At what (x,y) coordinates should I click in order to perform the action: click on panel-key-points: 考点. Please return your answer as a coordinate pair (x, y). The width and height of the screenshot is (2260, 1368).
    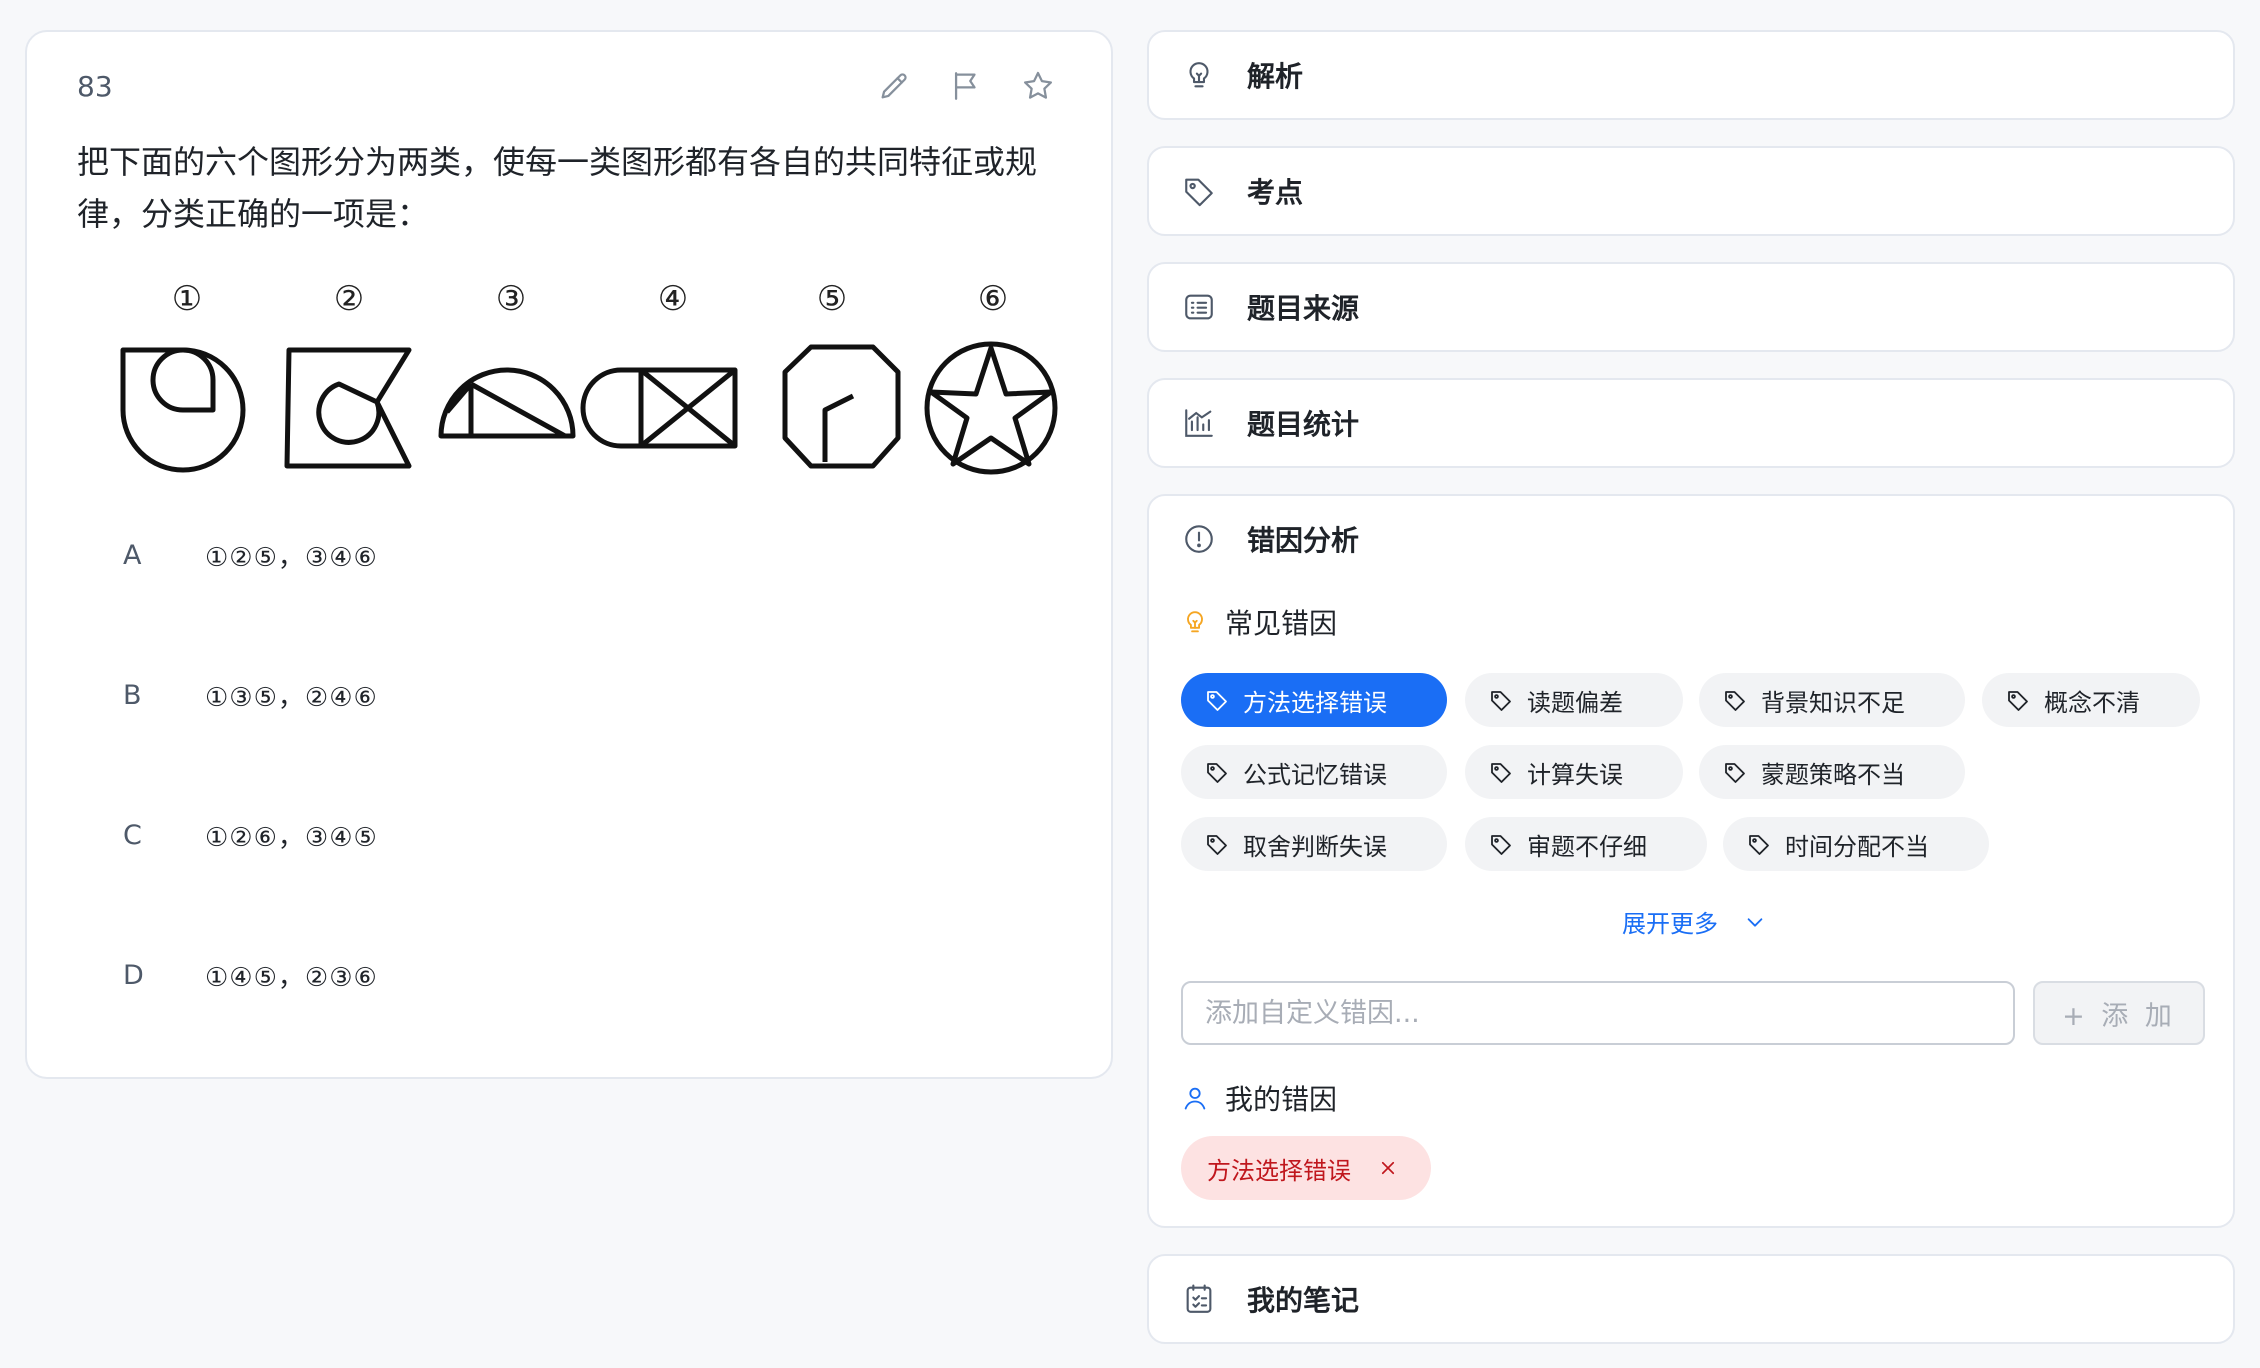
    Looking at the image, I should click on (1691, 191).